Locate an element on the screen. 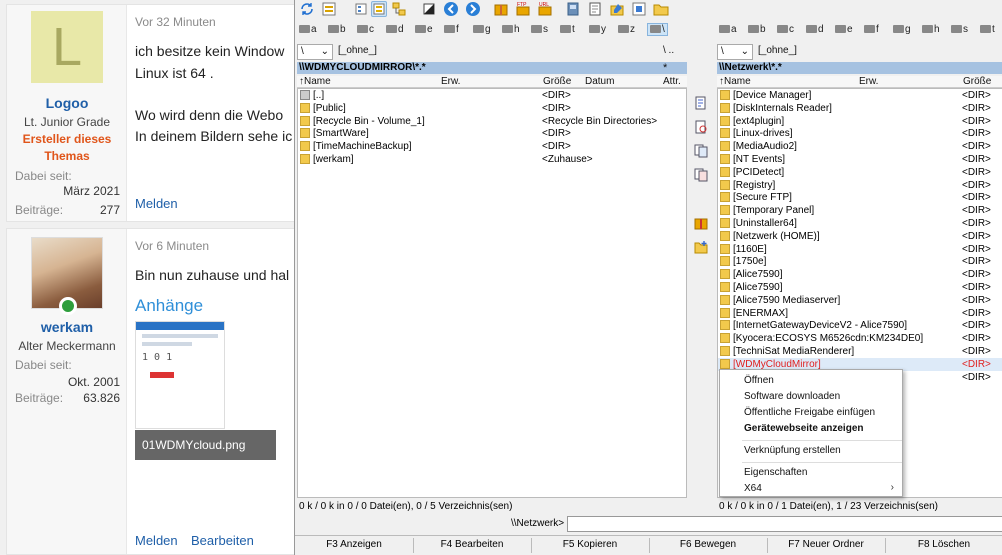  drive-button: h is located at coordinates (511, 29).